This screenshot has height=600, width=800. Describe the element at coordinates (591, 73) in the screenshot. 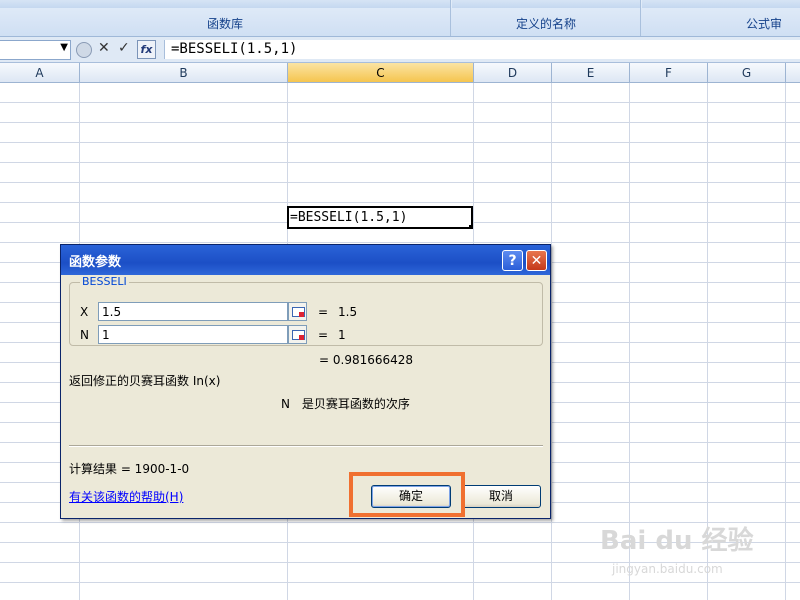

I see `column-header-e: E` at that location.